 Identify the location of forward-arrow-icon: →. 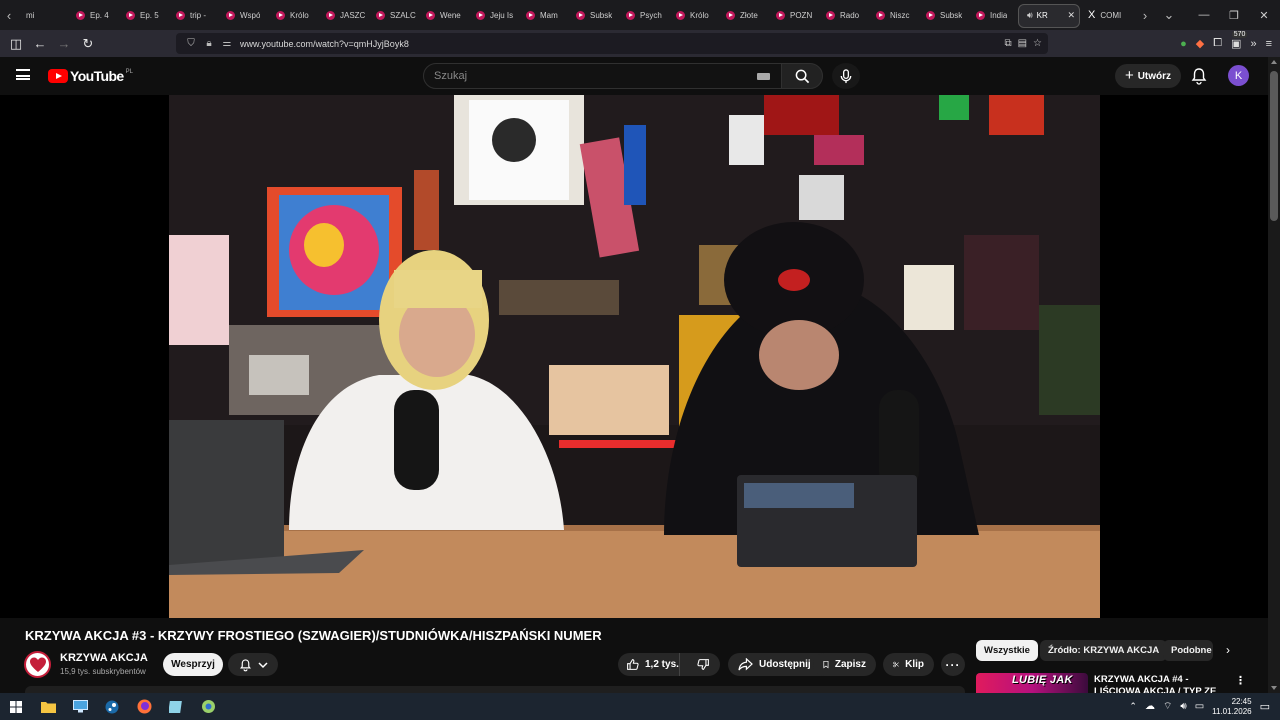
(64, 43).